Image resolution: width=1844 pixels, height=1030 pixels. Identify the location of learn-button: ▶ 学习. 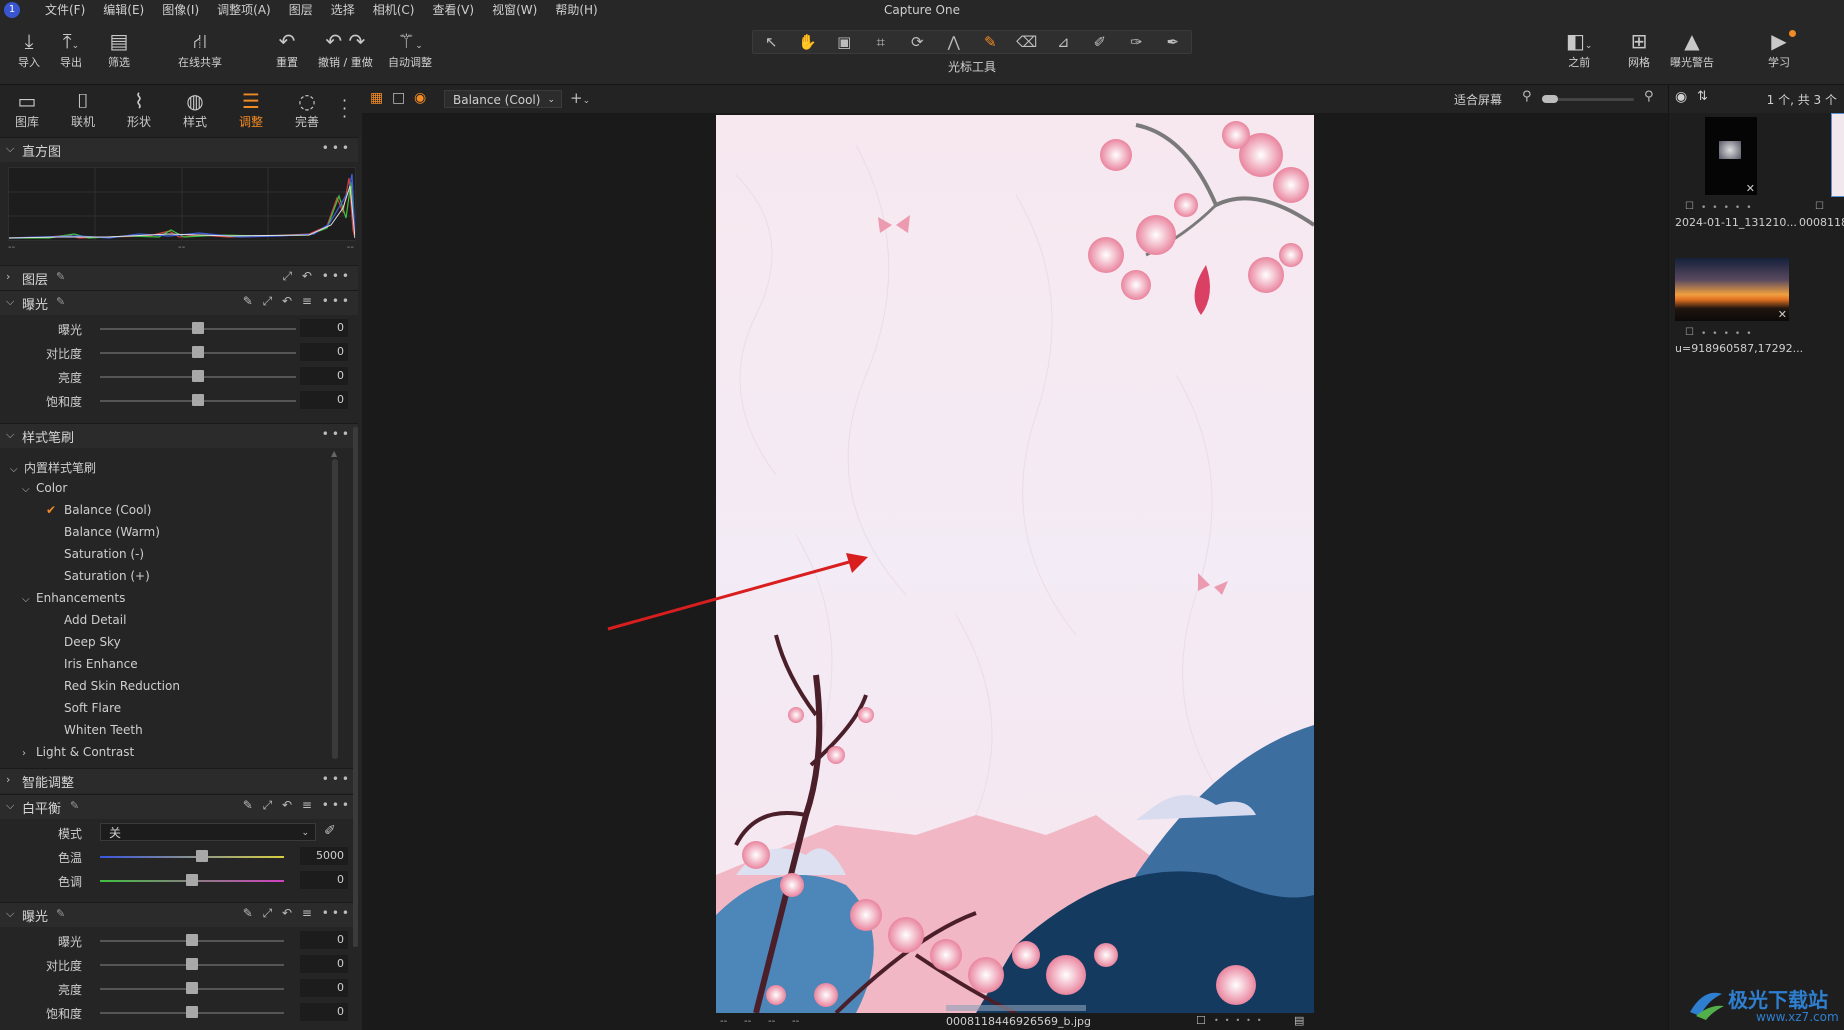
(1782, 49).